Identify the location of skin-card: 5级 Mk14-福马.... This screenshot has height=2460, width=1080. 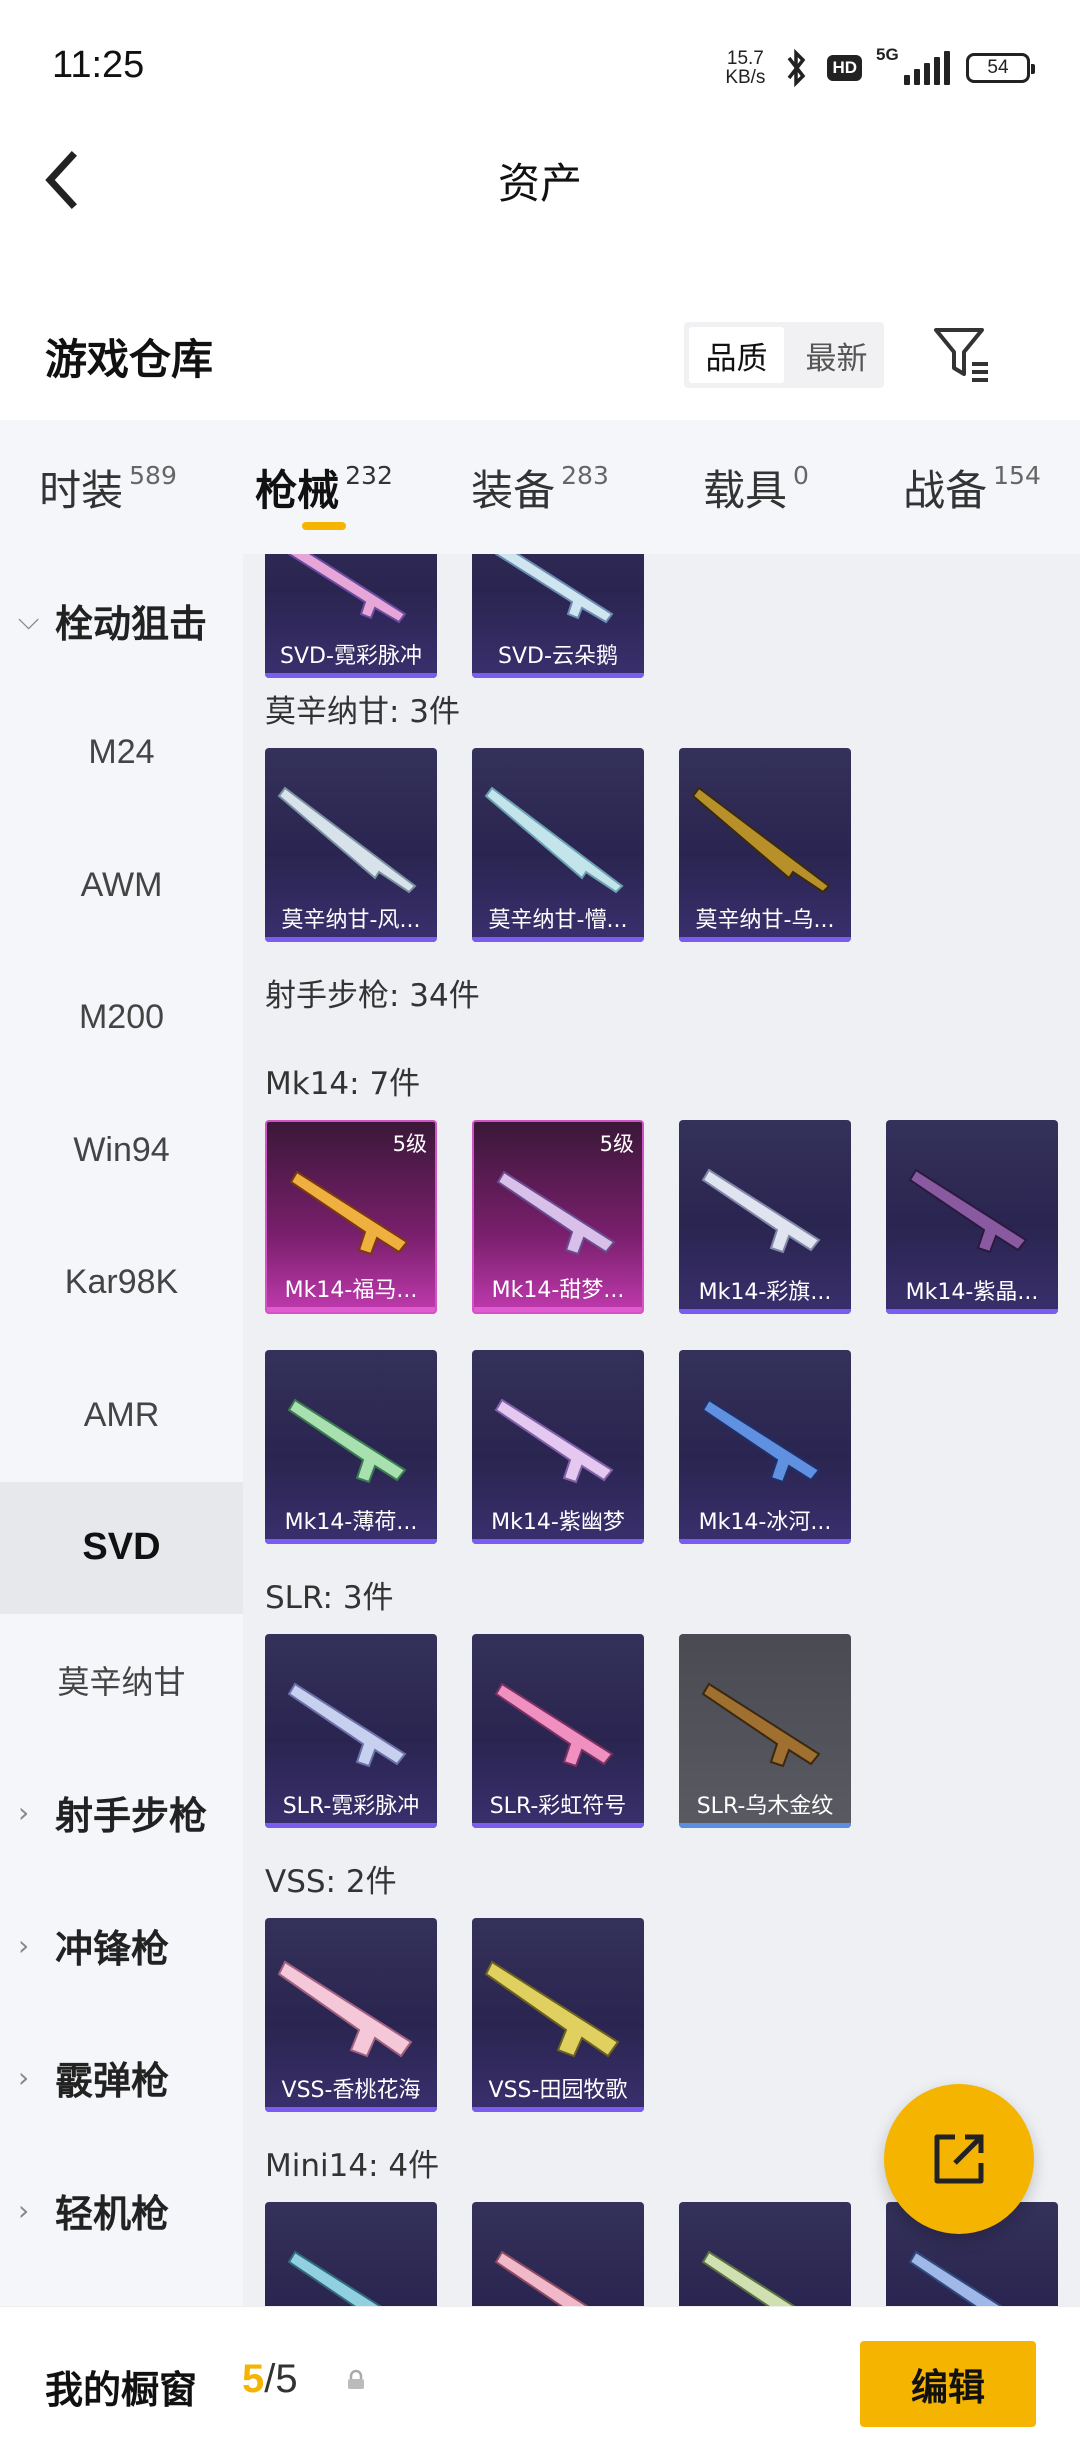
(351, 1217).